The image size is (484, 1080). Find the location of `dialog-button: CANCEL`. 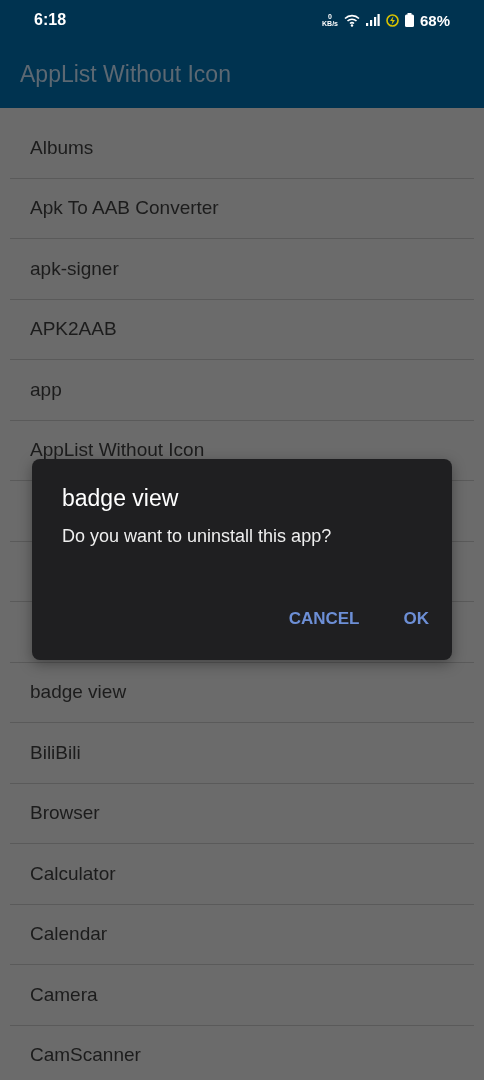

dialog-button: CANCEL is located at coordinates (324, 619).